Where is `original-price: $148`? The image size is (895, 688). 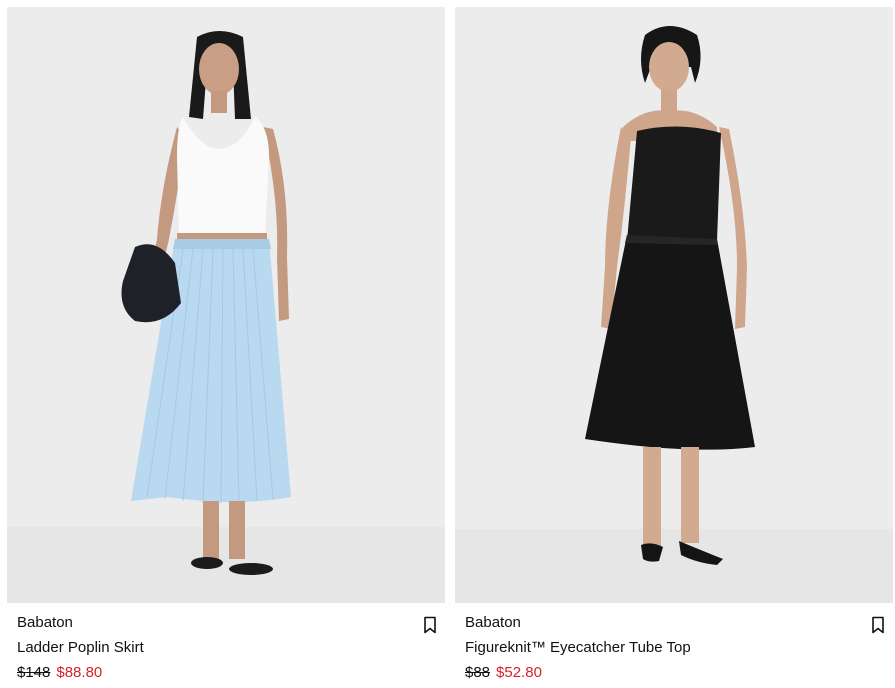
original-price: $148 is located at coordinates (34, 672).